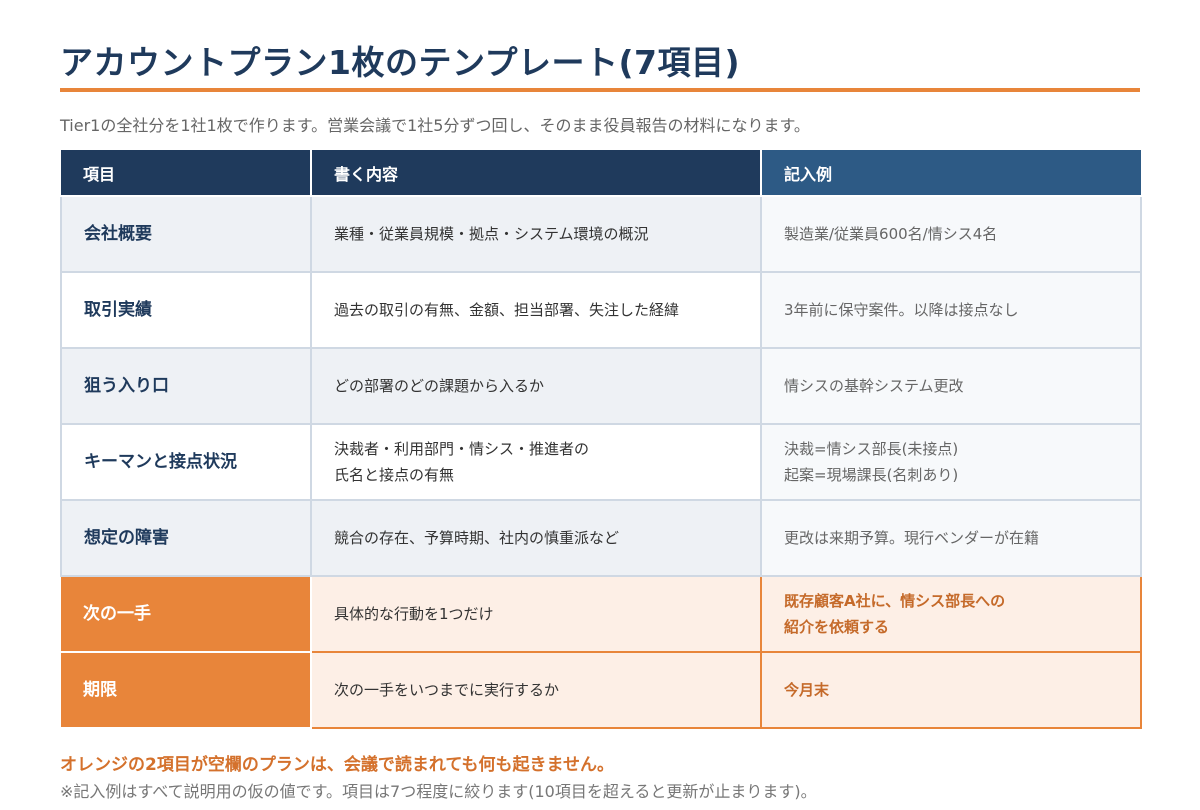 The height and width of the screenshot is (810, 1200). Describe the element at coordinates (807, 690) in the screenshot. I see `row-example-line: 今月末` at that location.